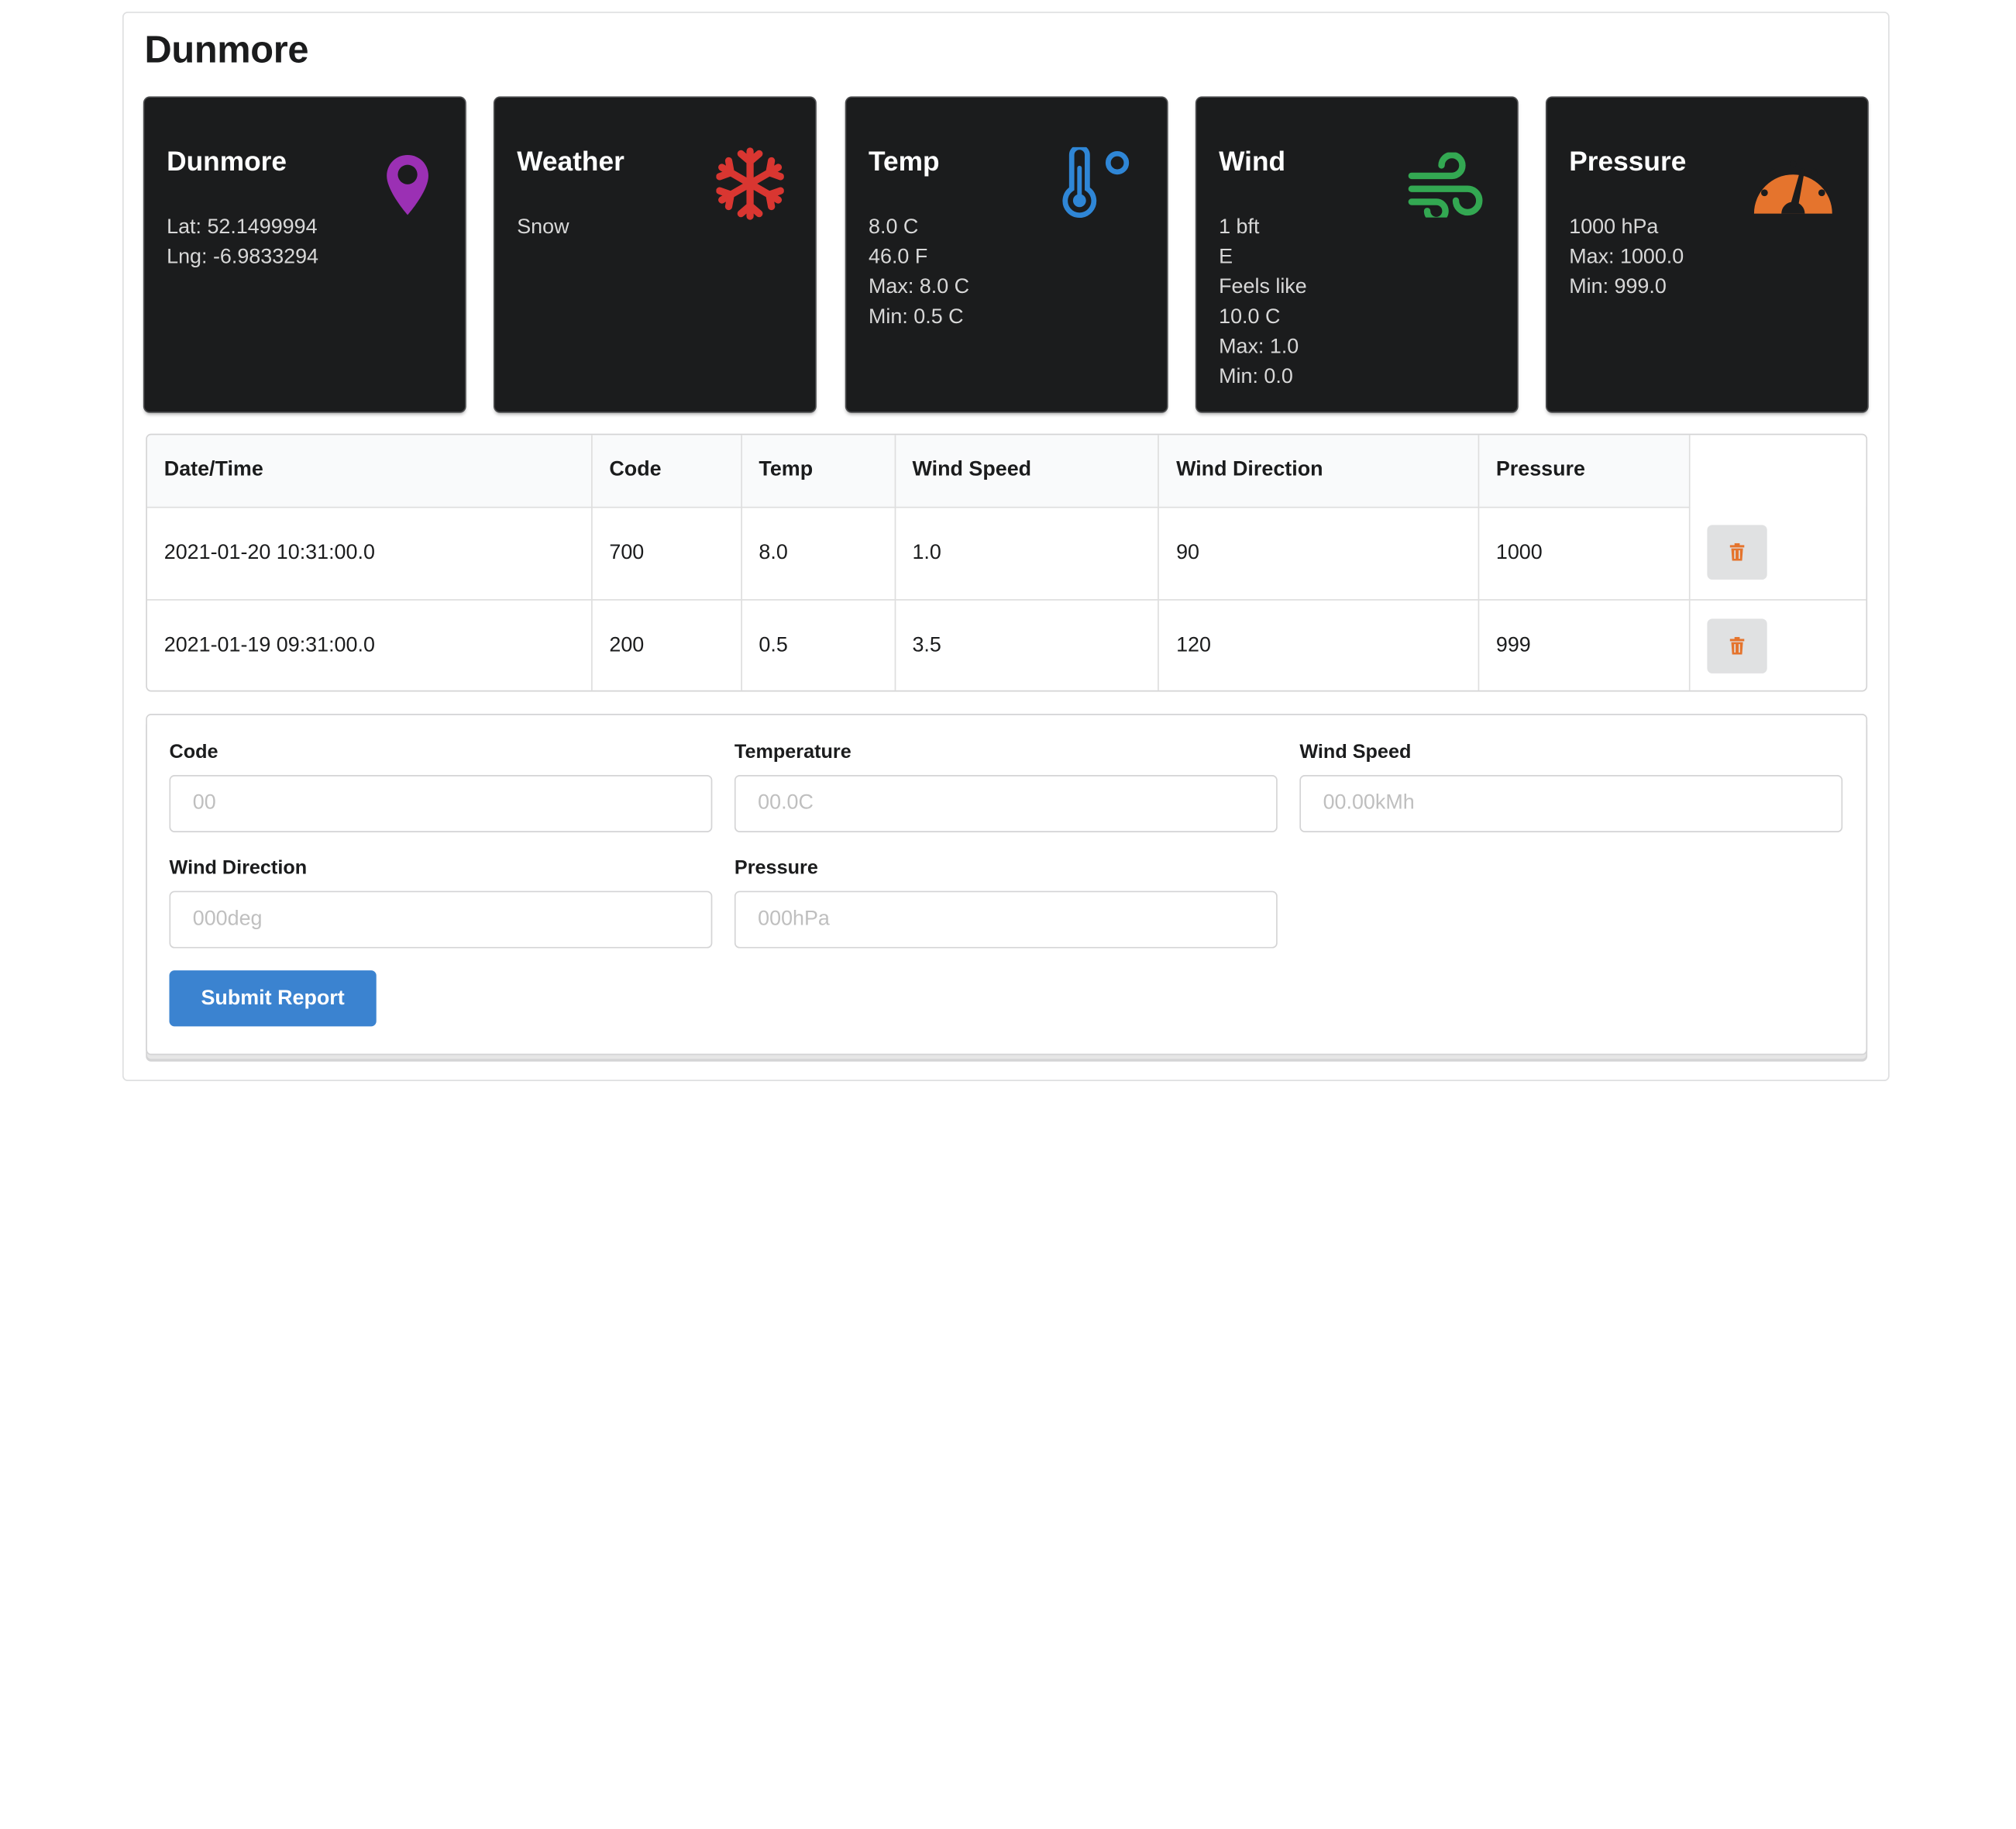  Describe the element at coordinates (1792, 187) in the screenshot. I see `gauge-icon` at that location.